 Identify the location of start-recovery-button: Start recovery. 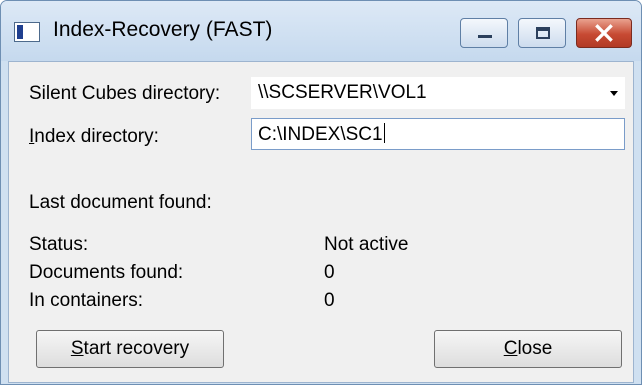
(130, 349).